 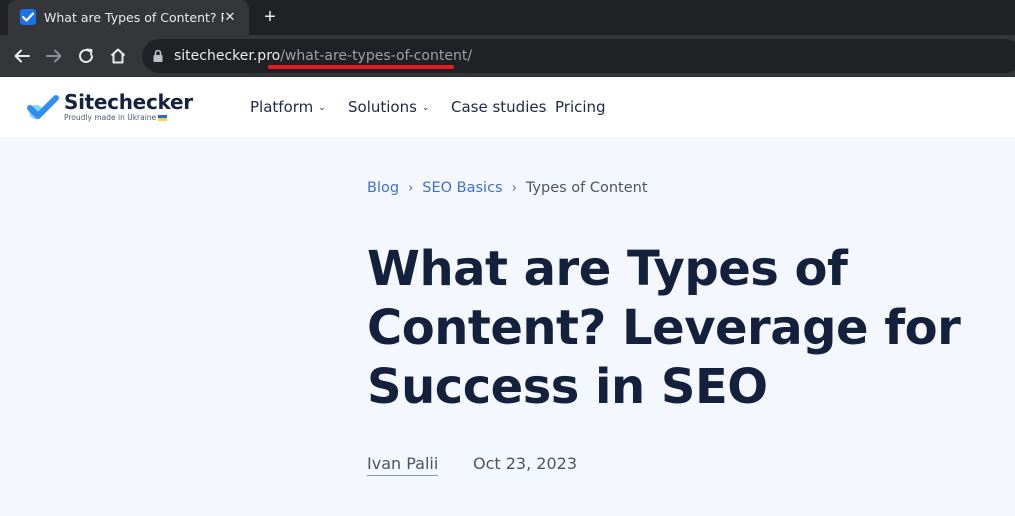 I want to click on breadcrumb-seo-basics: SEO Basics, so click(x=462, y=188).